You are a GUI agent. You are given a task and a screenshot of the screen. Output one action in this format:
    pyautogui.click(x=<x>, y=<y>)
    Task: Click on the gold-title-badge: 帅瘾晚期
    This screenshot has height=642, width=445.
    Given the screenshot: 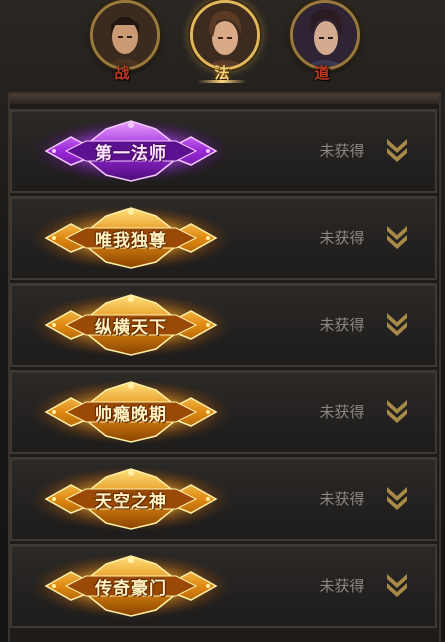 What is the action you would take?
    pyautogui.click(x=131, y=412)
    